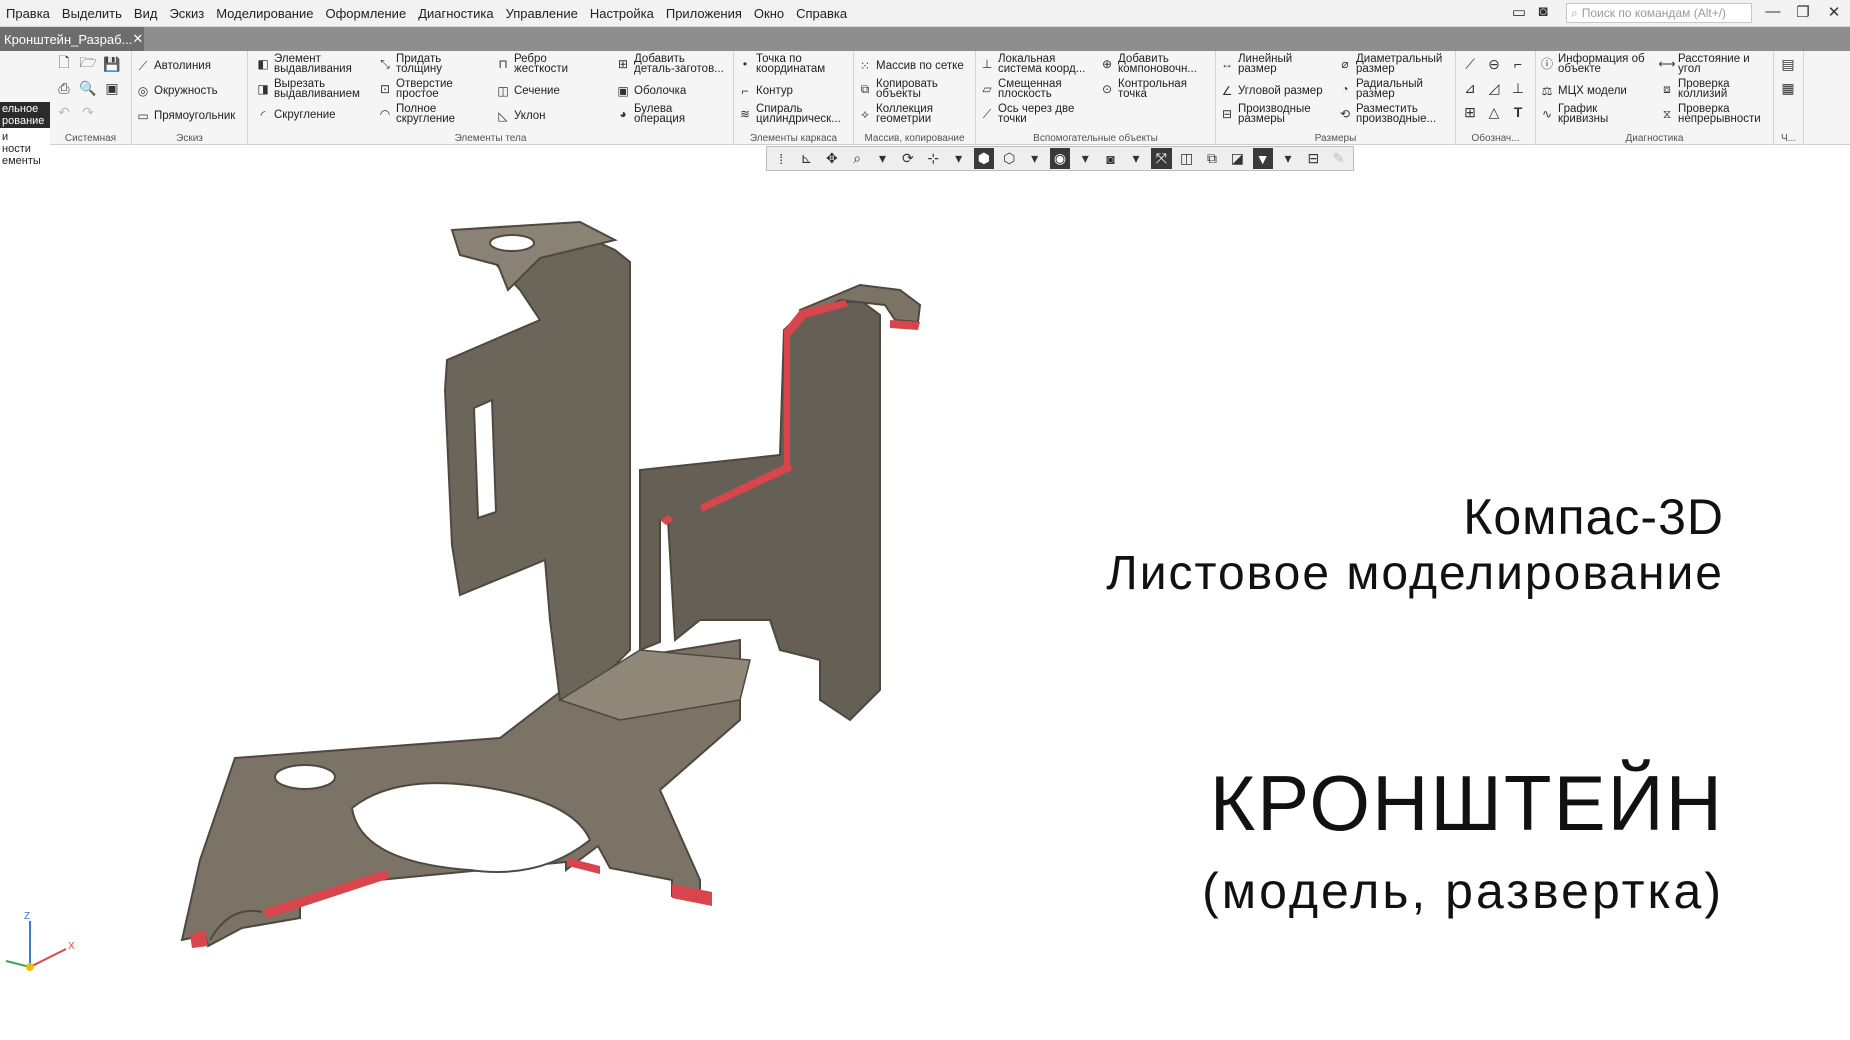 The width and height of the screenshot is (1850, 1040). I want to click on print-icon: ⎙, so click(64, 88).